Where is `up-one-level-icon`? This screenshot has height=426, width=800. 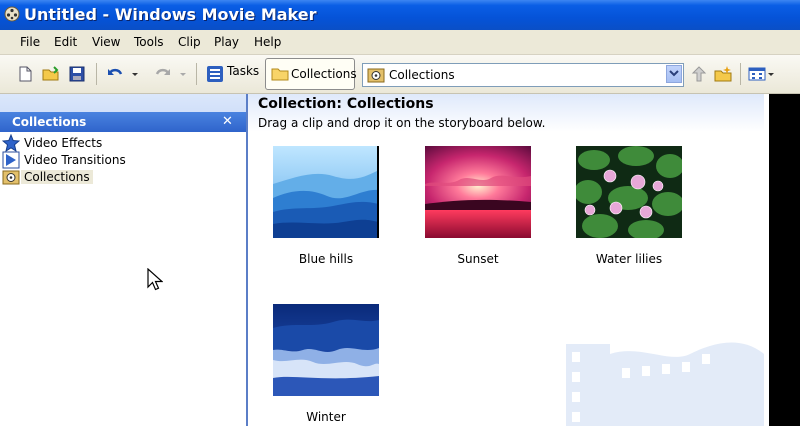 up-one-level-icon is located at coordinates (699, 74).